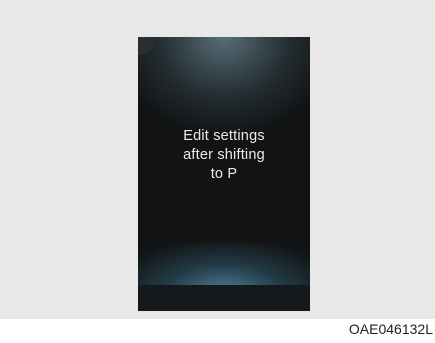 Image resolution: width=435 pixels, height=343 pixels. I want to click on message-line-3: to P, so click(224, 174).